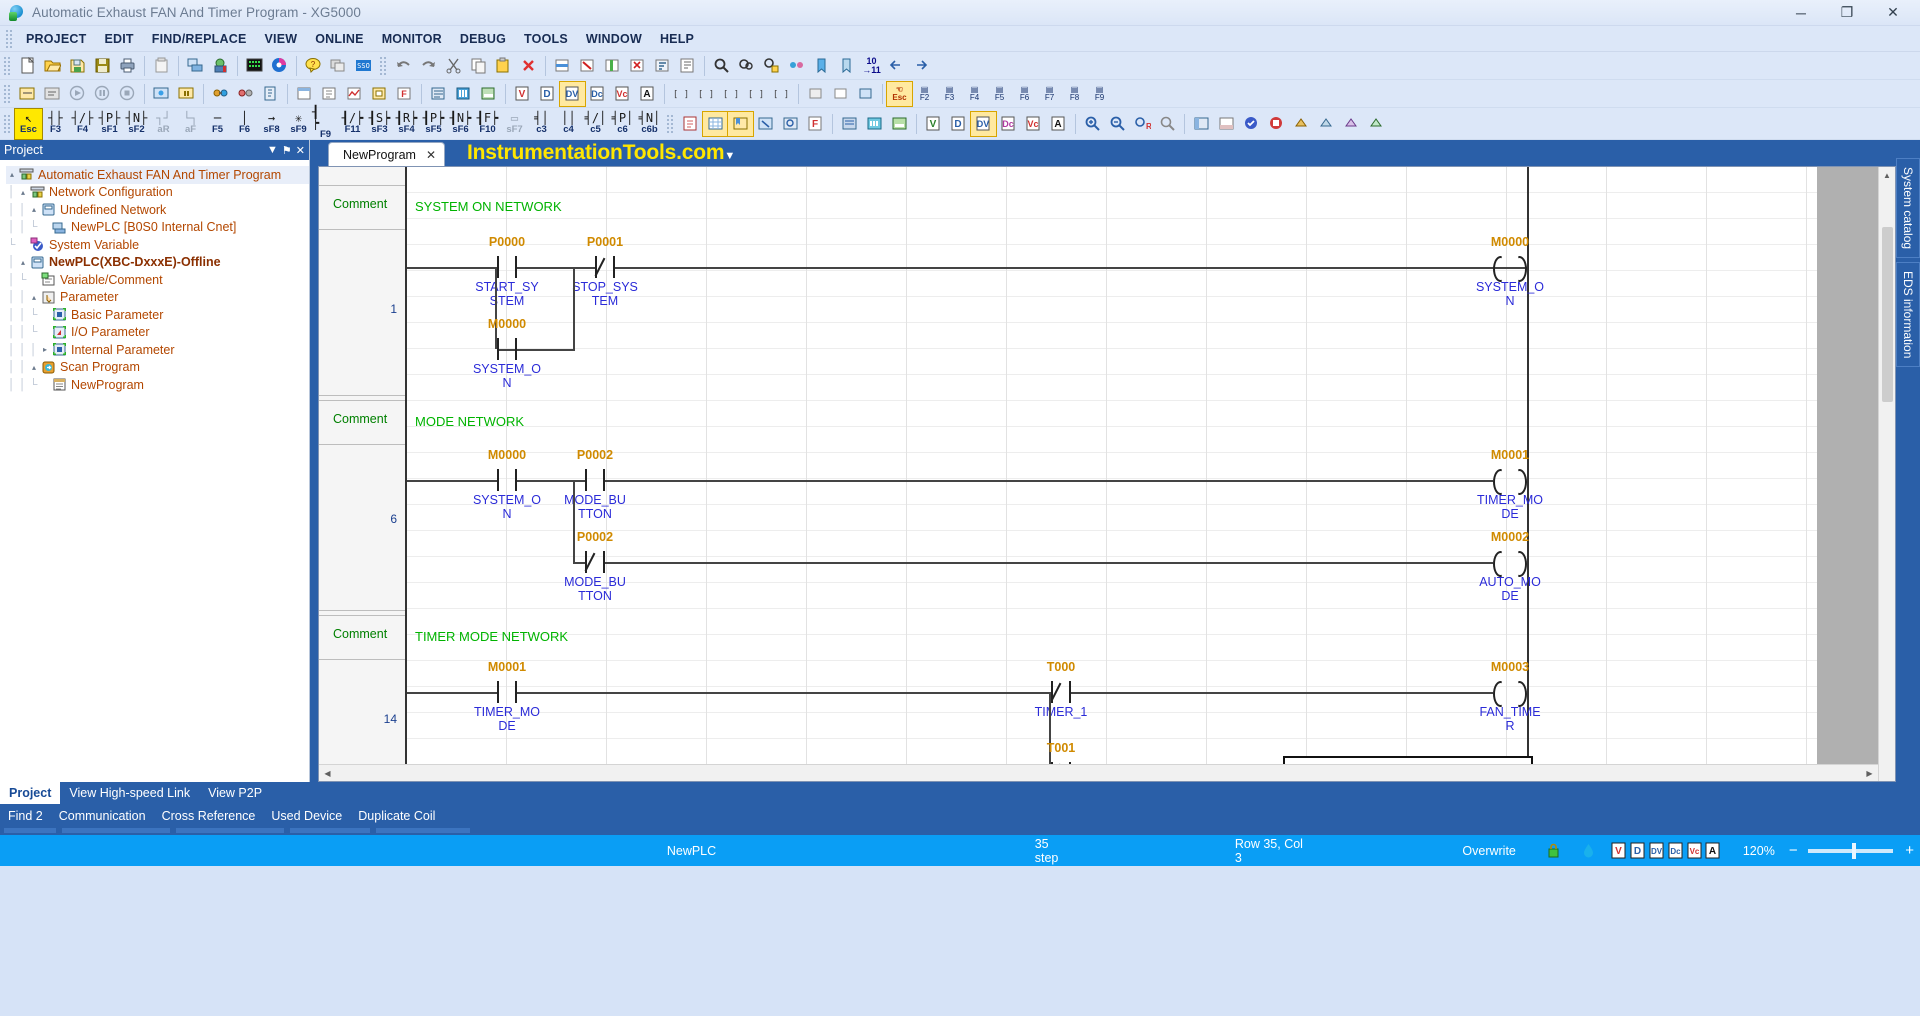 The height and width of the screenshot is (1016, 1920). What do you see at coordinates (157, 245) in the screenshot?
I see `tree-item-system-variable: └ System Variable` at bounding box center [157, 245].